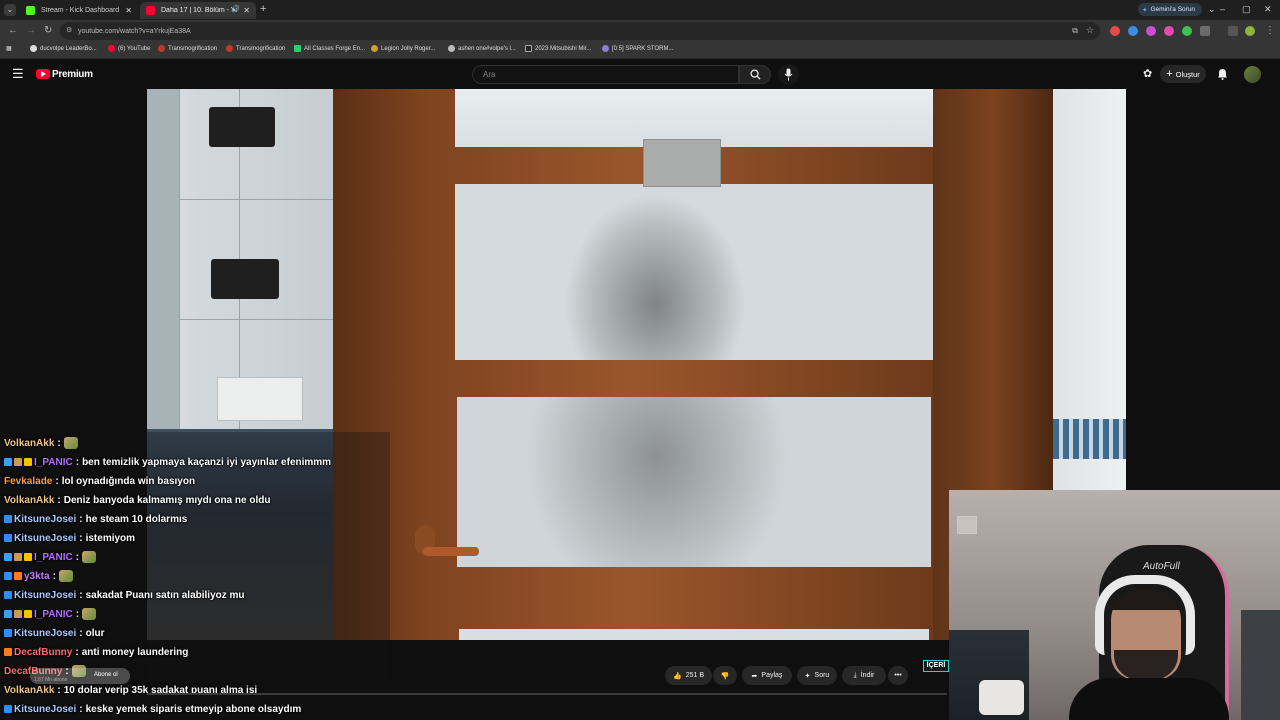 This screenshot has height=720, width=1280. Describe the element at coordinates (79, 10) in the screenshot. I see `tab-kick-dashboard: Stream - Kick Dashboard ✕` at that location.